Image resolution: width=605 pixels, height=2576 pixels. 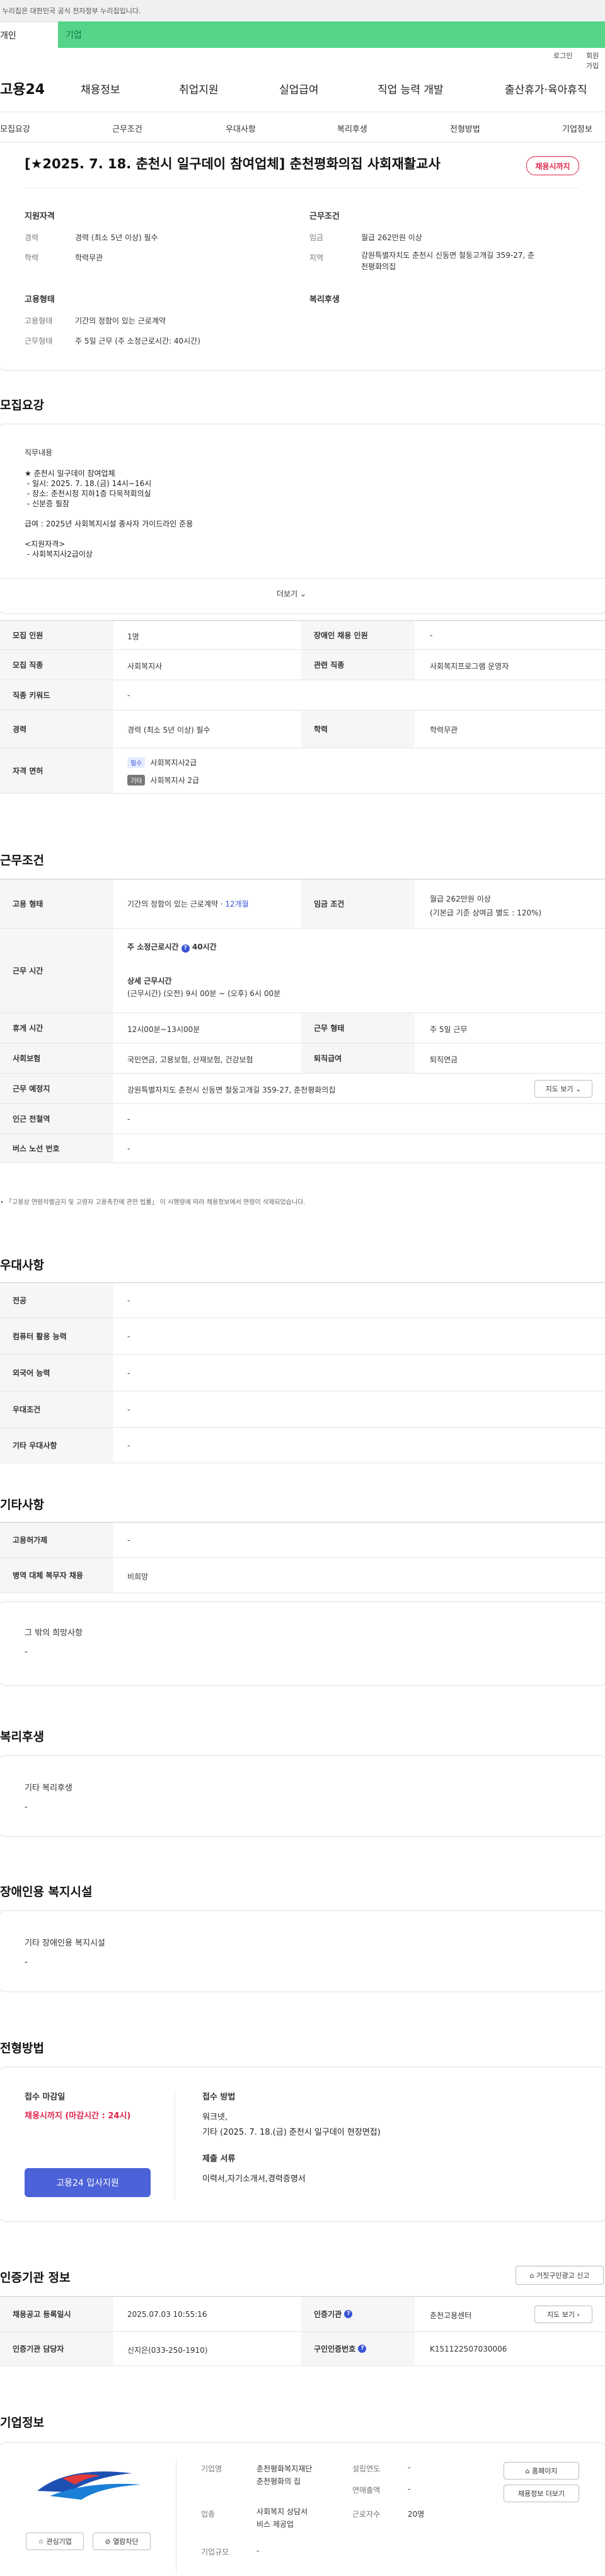 I want to click on tab-personal: 개인, so click(x=29, y=34).